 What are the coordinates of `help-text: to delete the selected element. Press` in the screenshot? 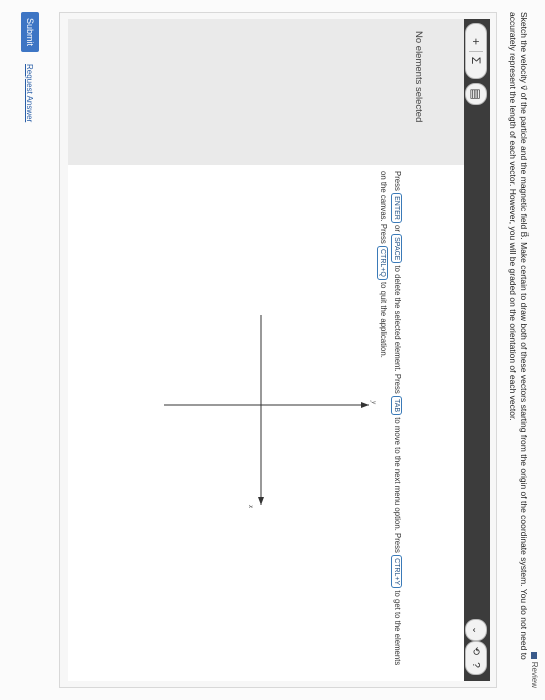 It's located at (397, 329).